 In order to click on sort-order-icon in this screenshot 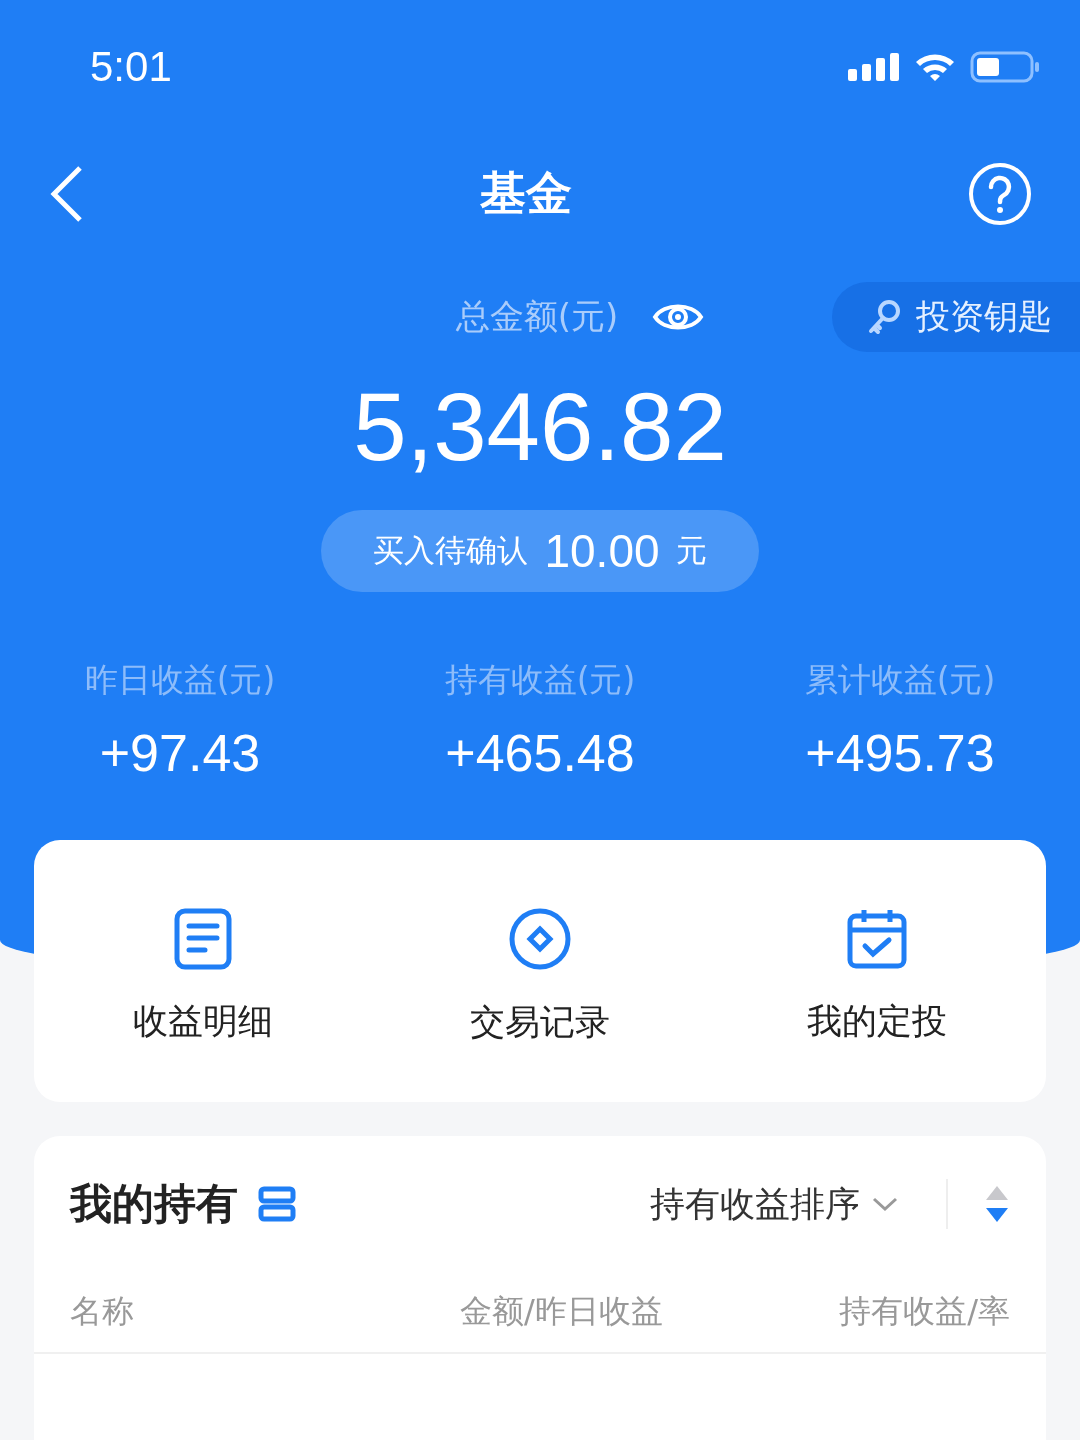, I will do `click(997, 1204)`.